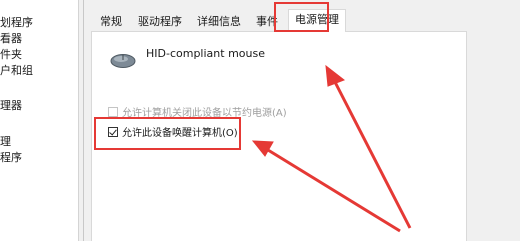 The image size is (520, 241). What do you see at coordinates (113, 131) in the screenshot?
I see `allow-wake-checkbox` at bounding box center [113, 131].